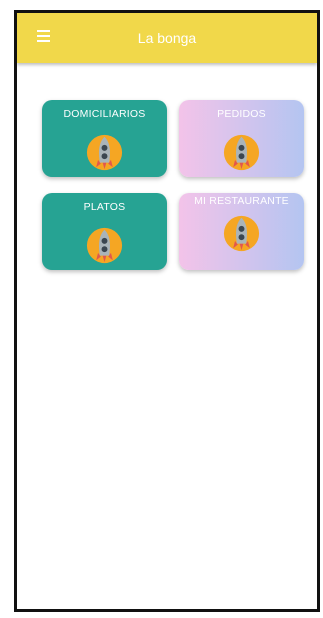  I want to click on card-mi-restaurante: MI RESTAURANTE, so click(241, 231).